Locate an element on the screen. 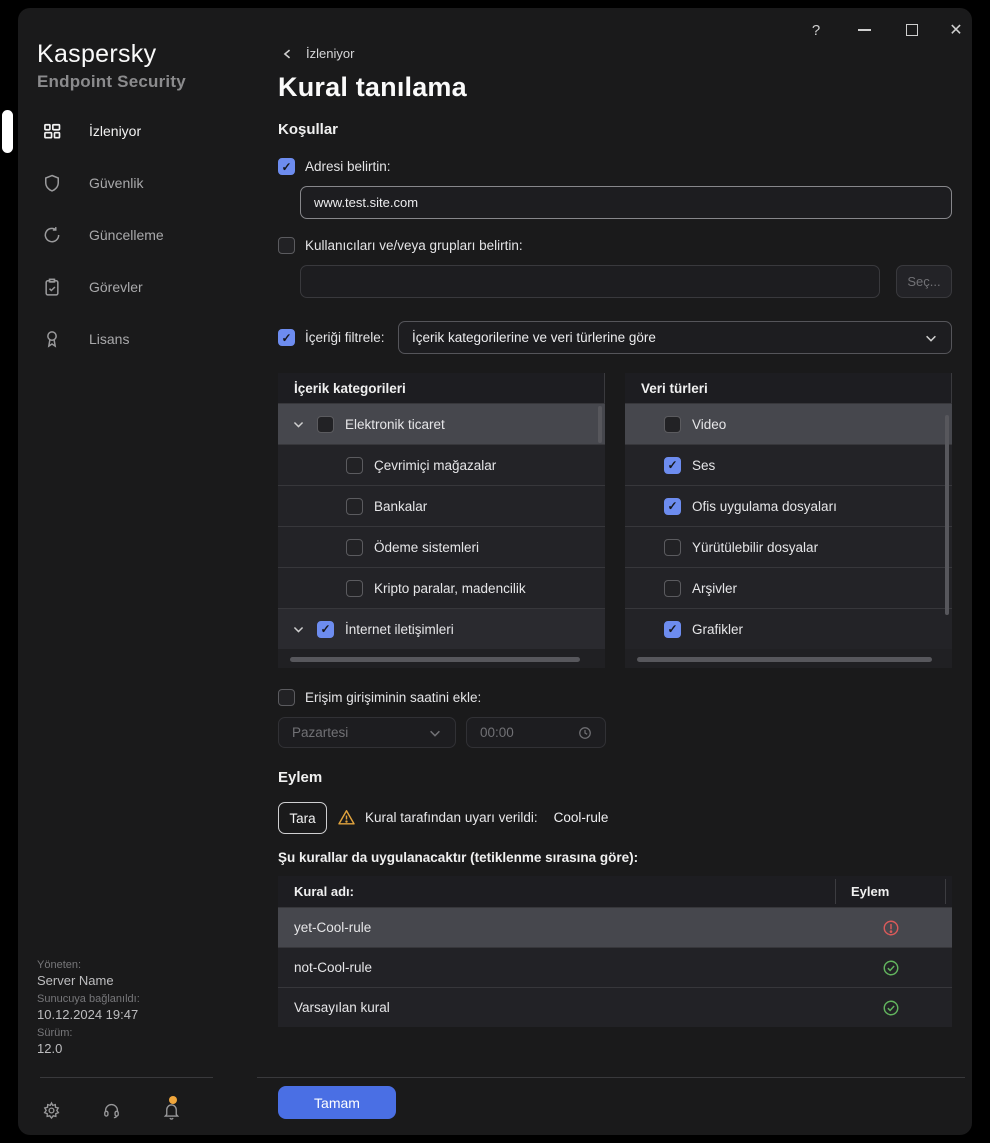  support-button is located at coordinates (111, 1110).